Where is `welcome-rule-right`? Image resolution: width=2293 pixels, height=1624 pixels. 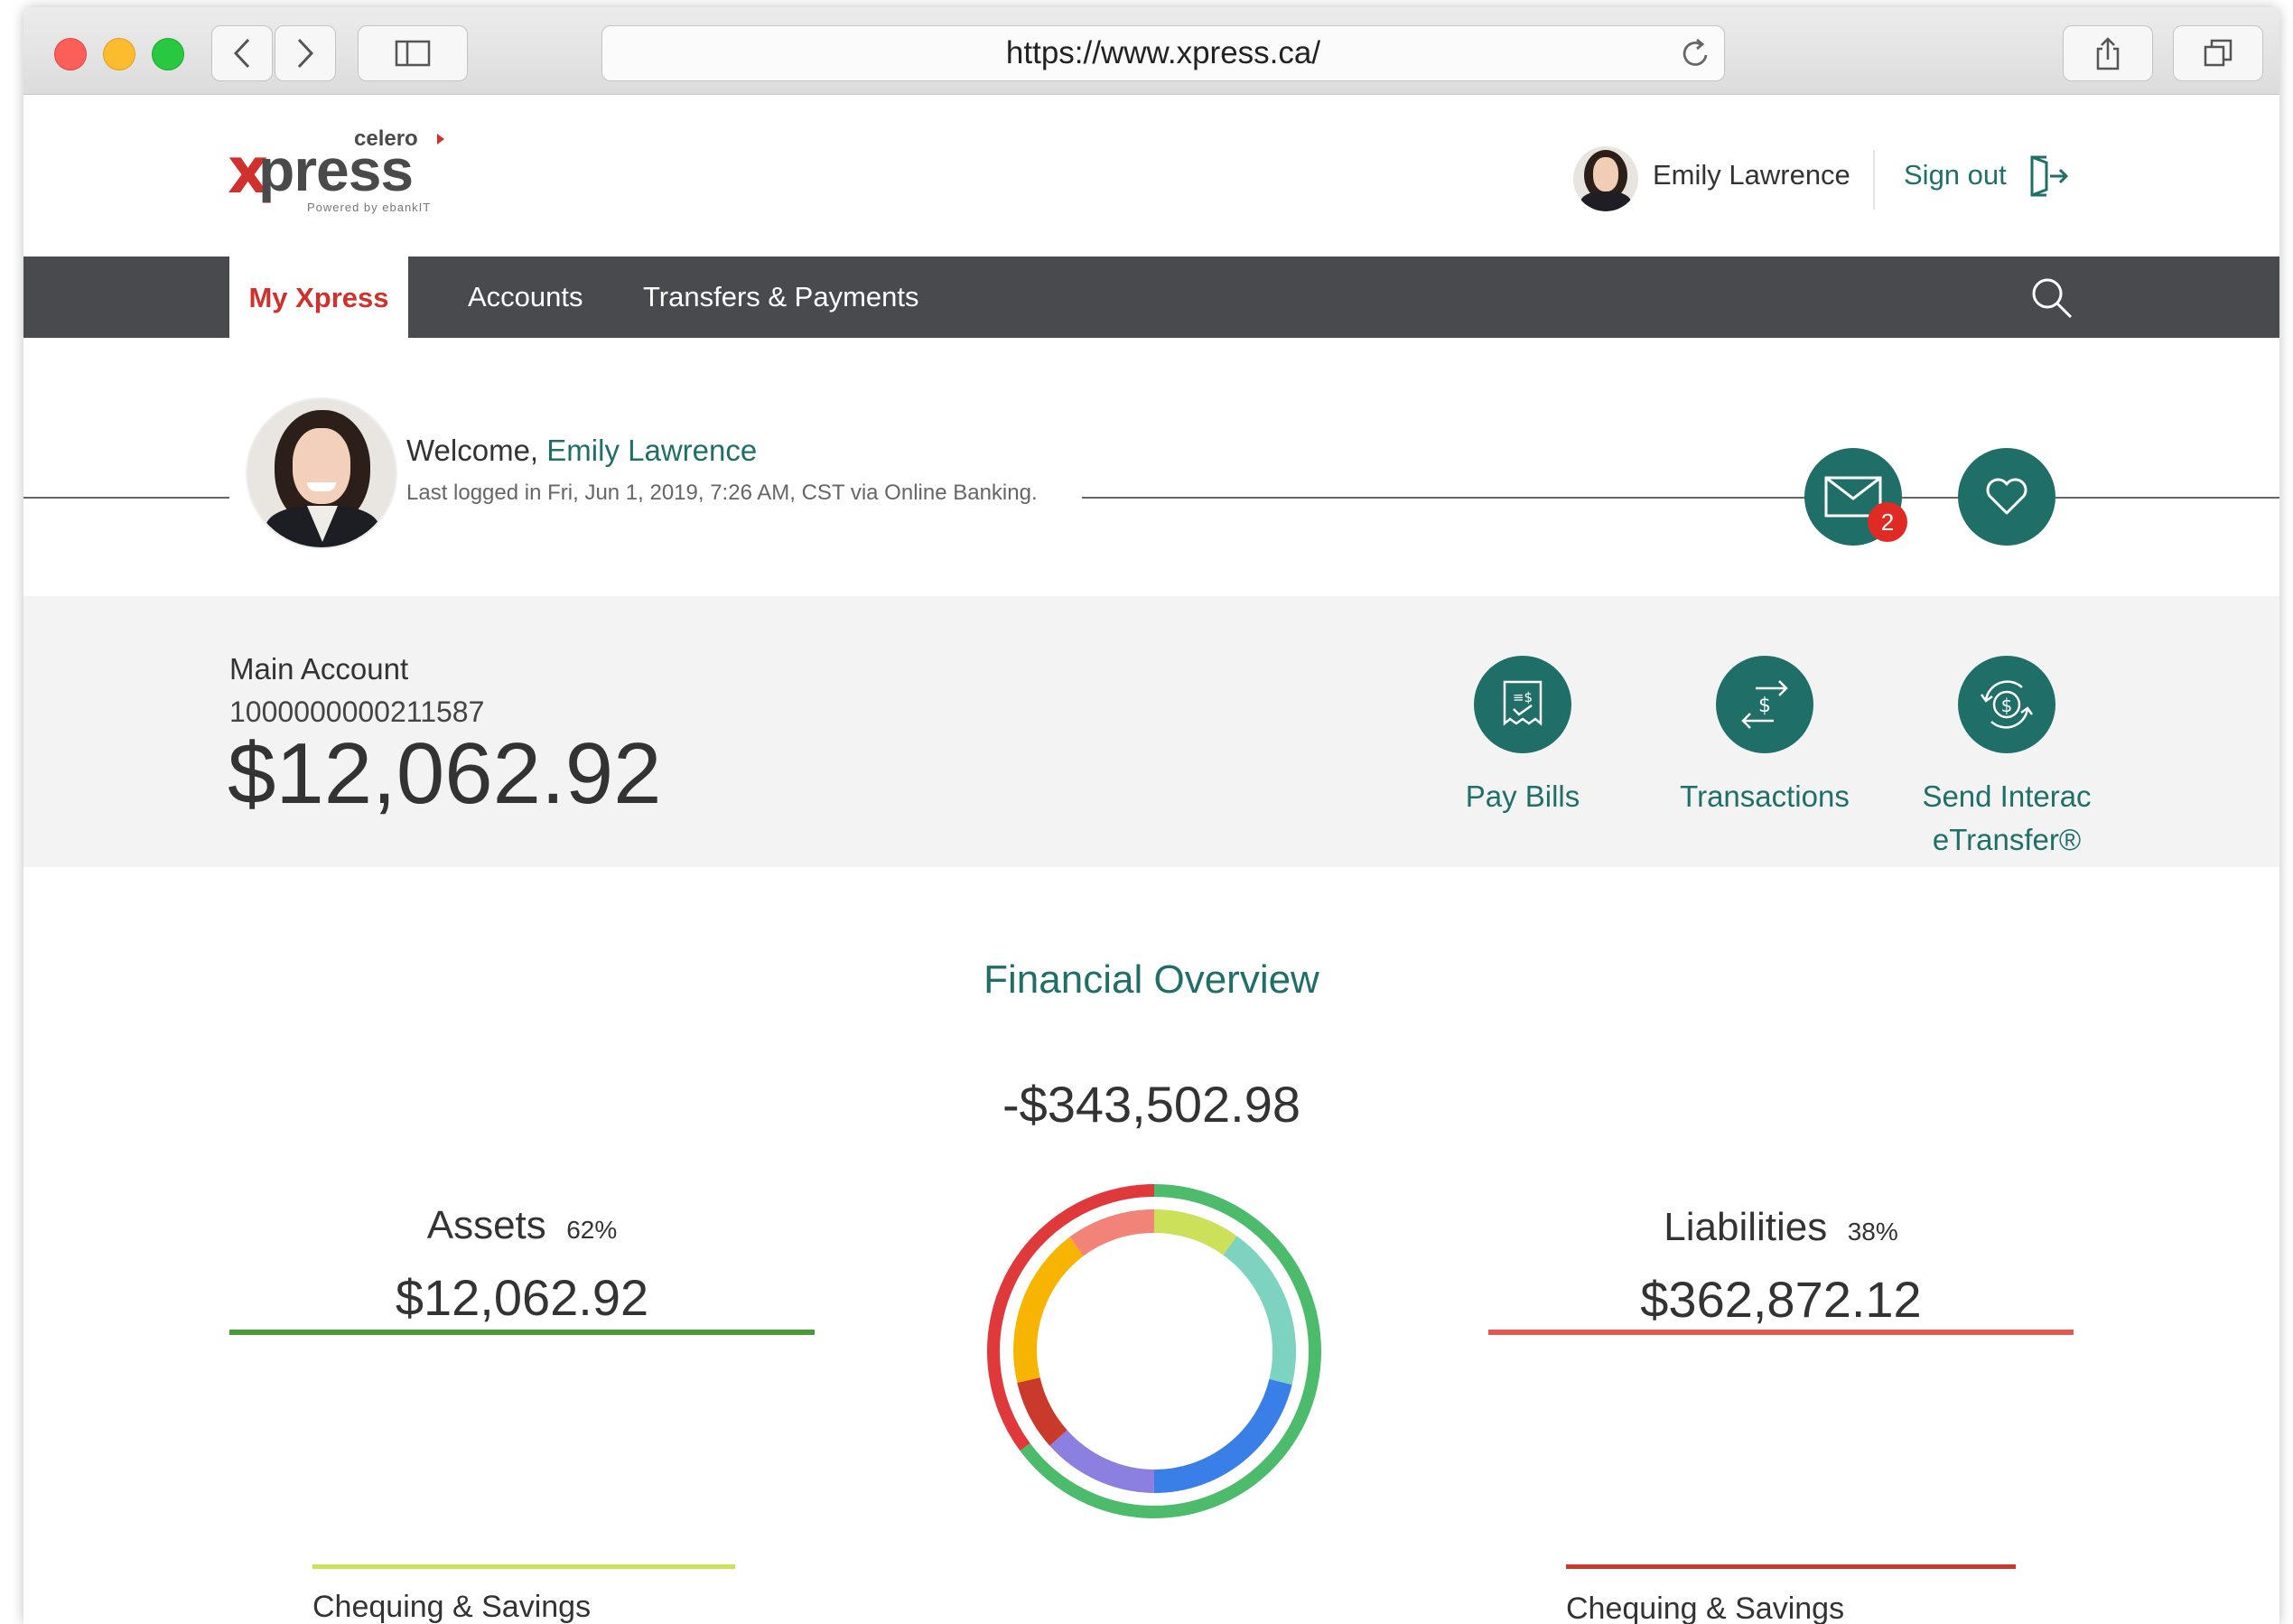 welcome-rule-right is located at coordinates (1680, 498).